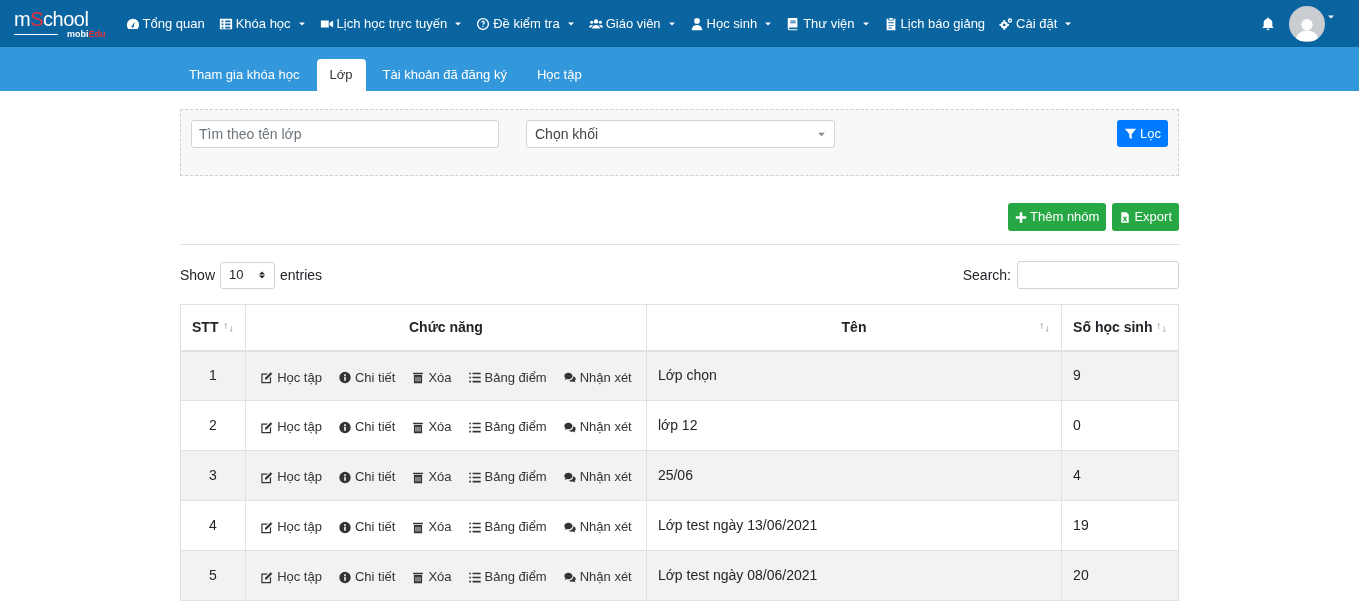  I want to click on user-icon, so click(696, 23).